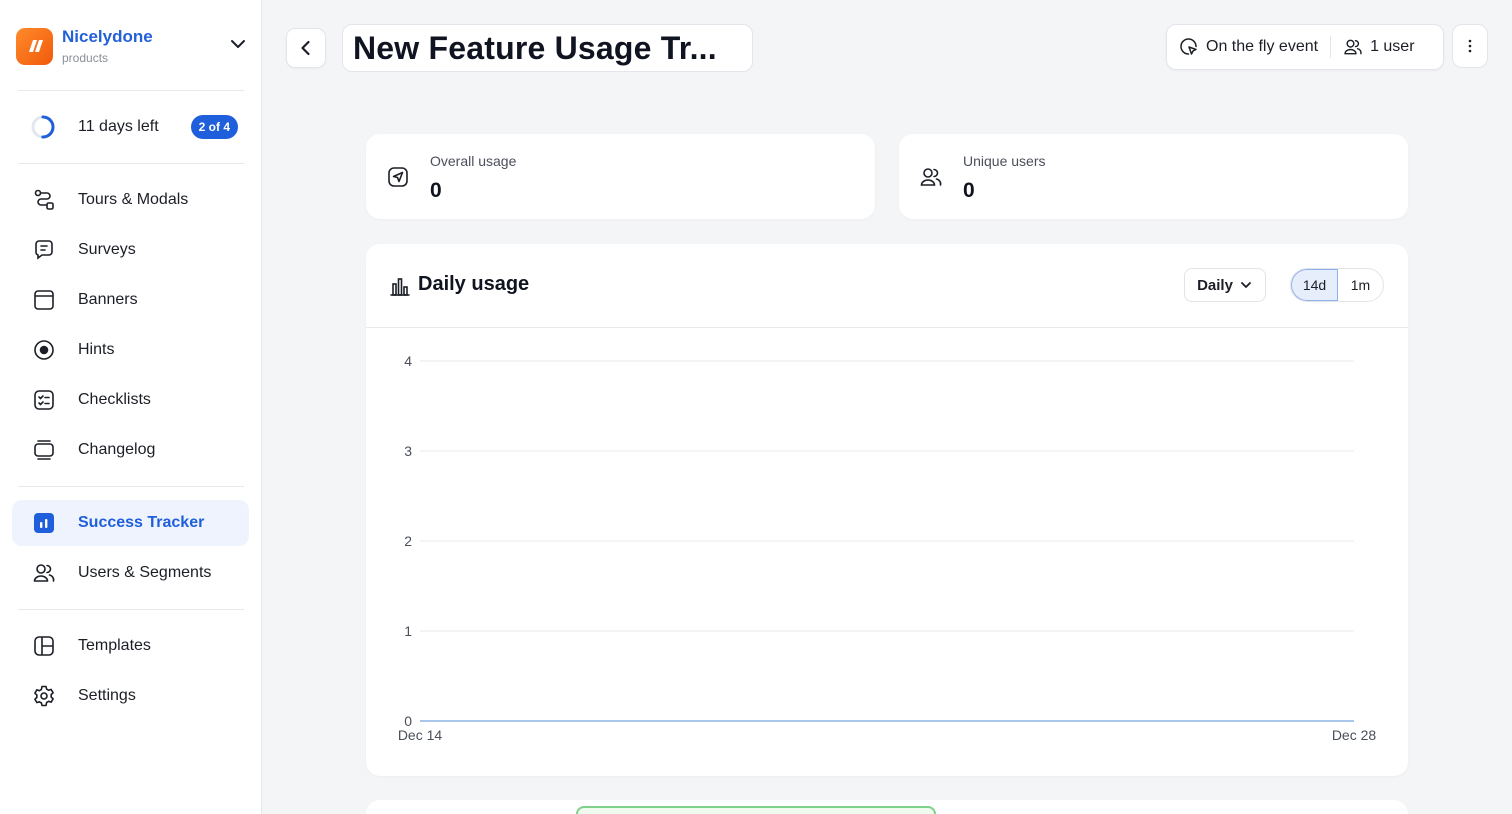  Describe the element at coordinates (408, 451) in the screenshot. I see `y-tick-label: 3` at that location.